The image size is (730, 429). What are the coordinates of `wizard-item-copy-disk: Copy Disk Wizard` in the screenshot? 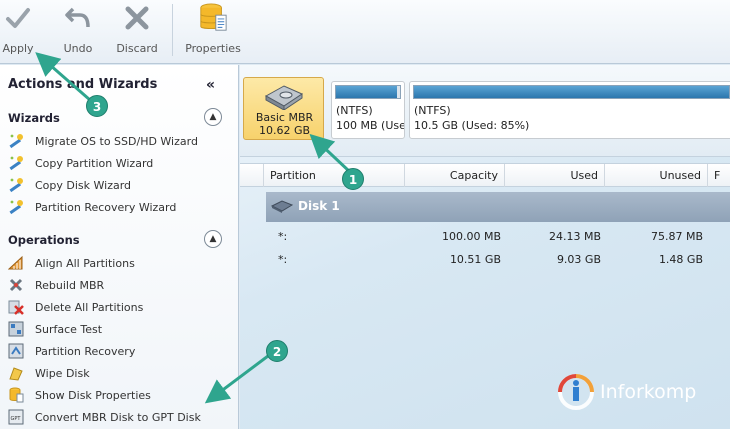 It's located at (69, 185).